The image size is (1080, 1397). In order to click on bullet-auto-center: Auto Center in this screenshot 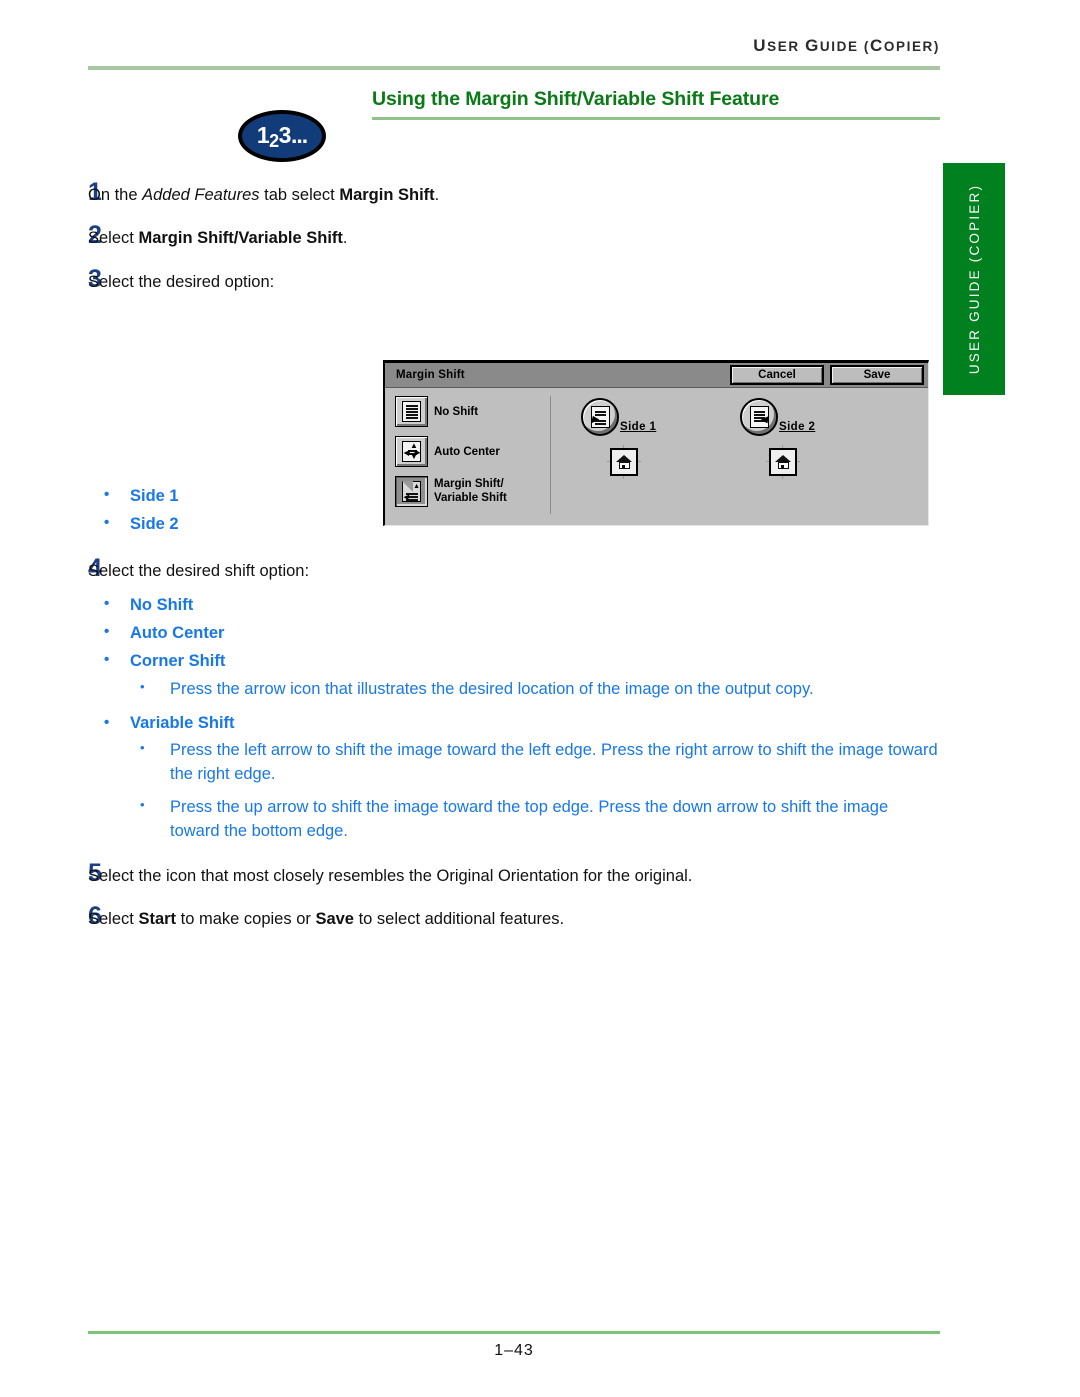, I will do `click(514, 633)`.